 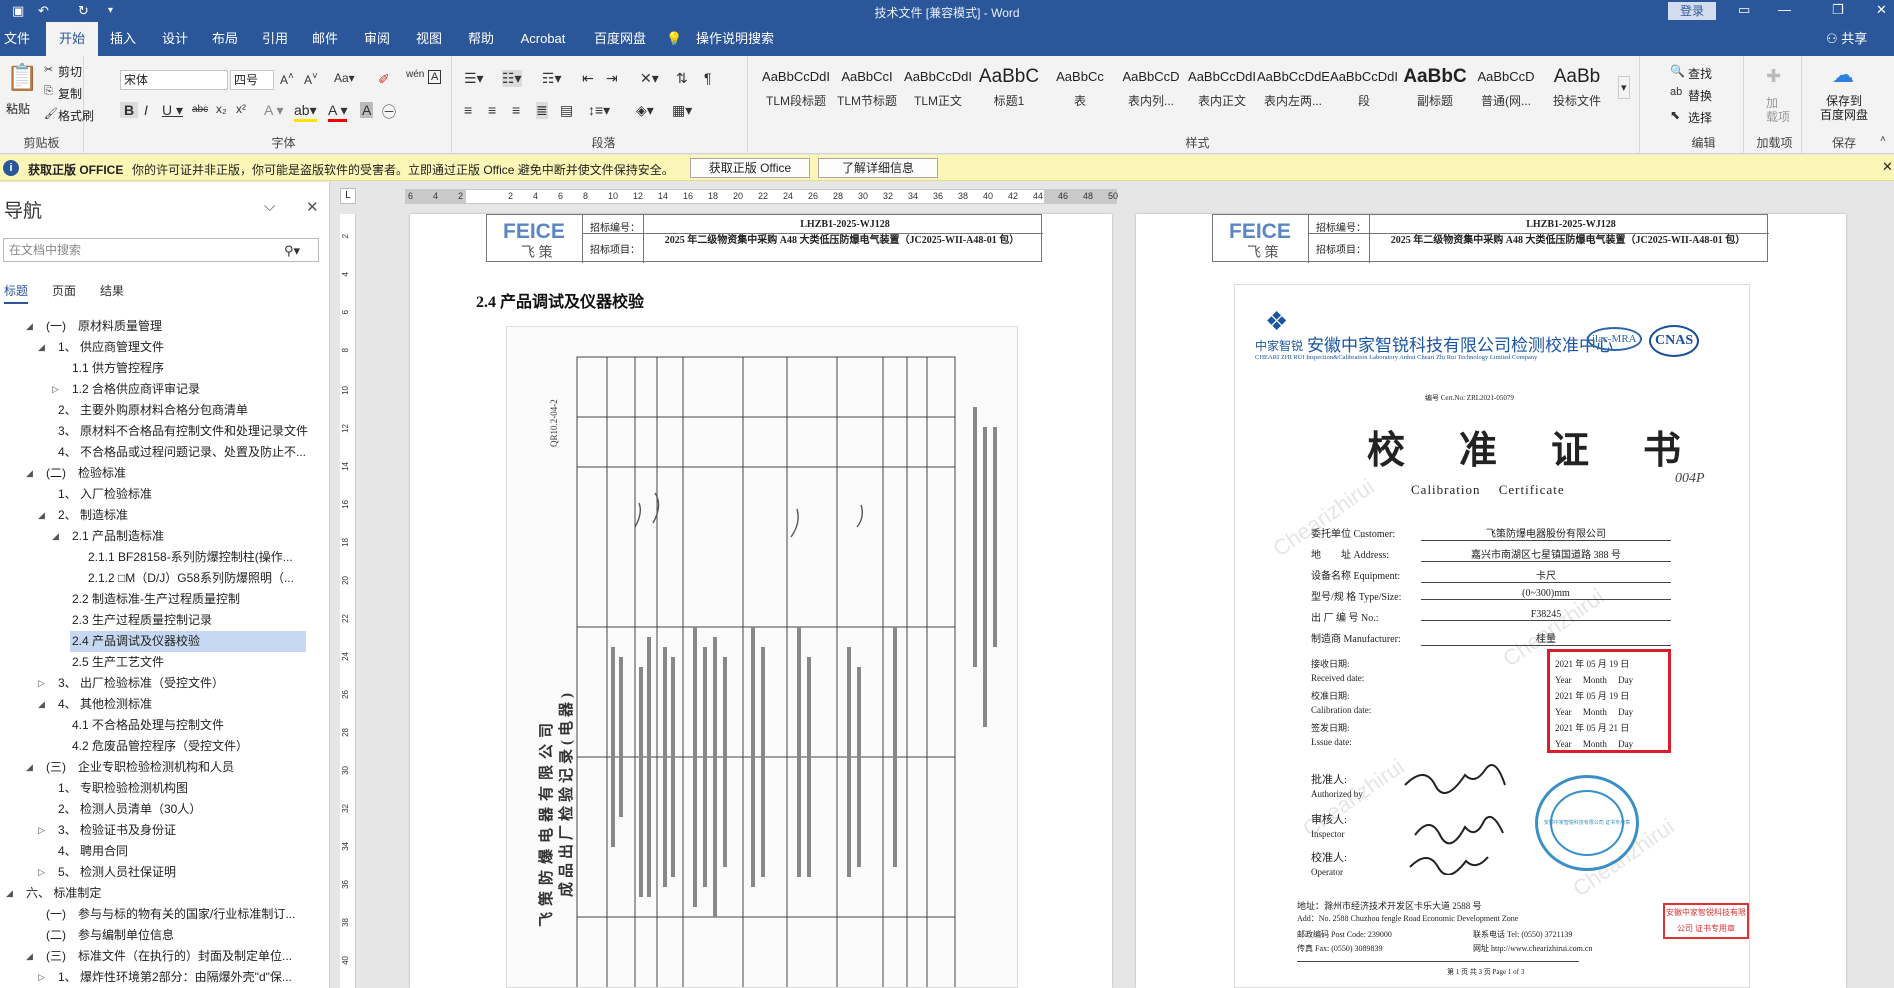 I want to click on close-icon: ✕, so click(x=1881, y=10).